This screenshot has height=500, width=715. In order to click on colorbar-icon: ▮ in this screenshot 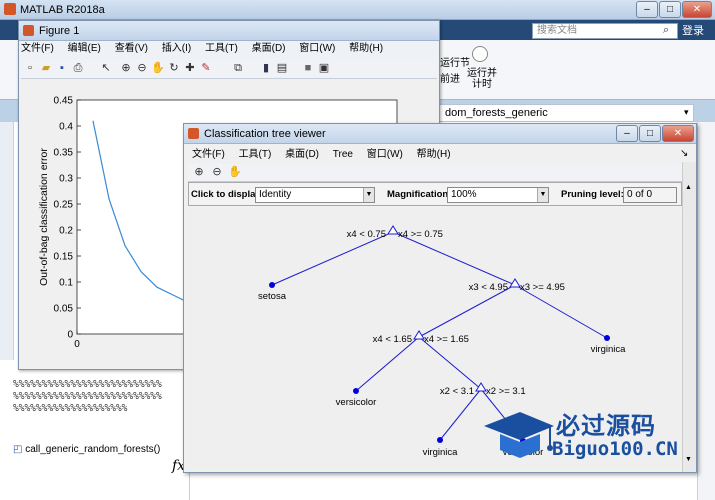, I will do `click(266, 68)`.